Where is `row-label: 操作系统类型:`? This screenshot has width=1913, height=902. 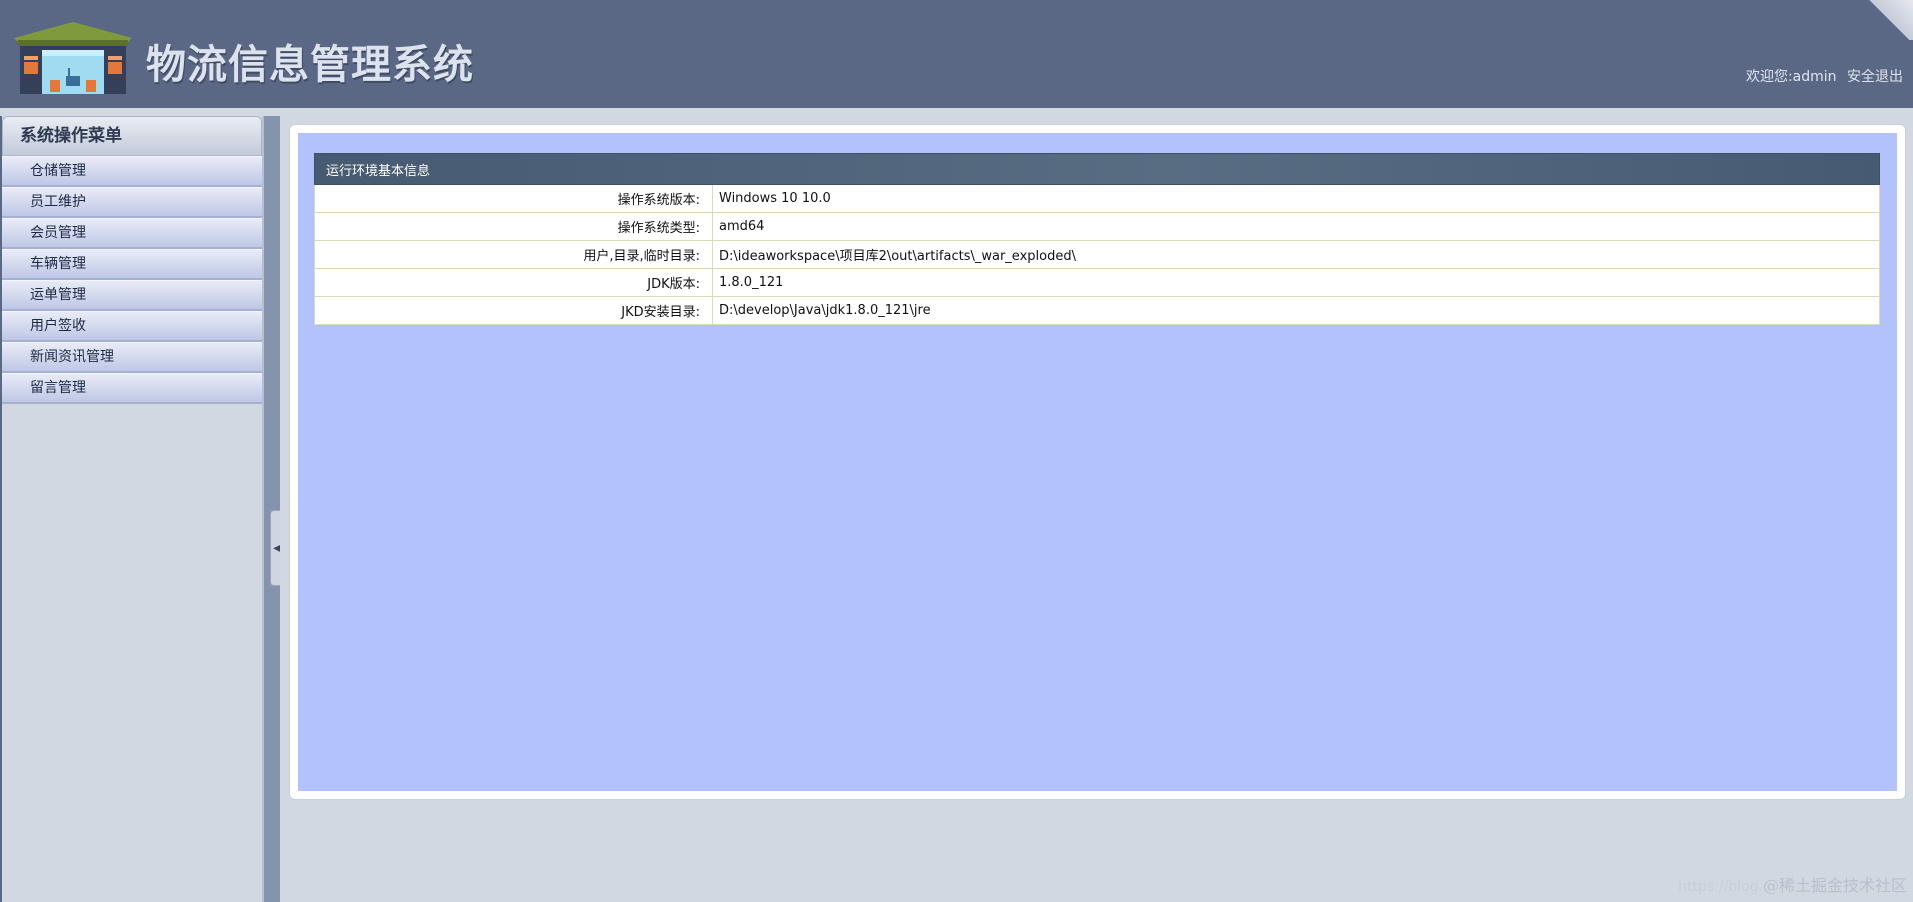
row-label: 操作系统类型: is located at coordinates (513, 226).